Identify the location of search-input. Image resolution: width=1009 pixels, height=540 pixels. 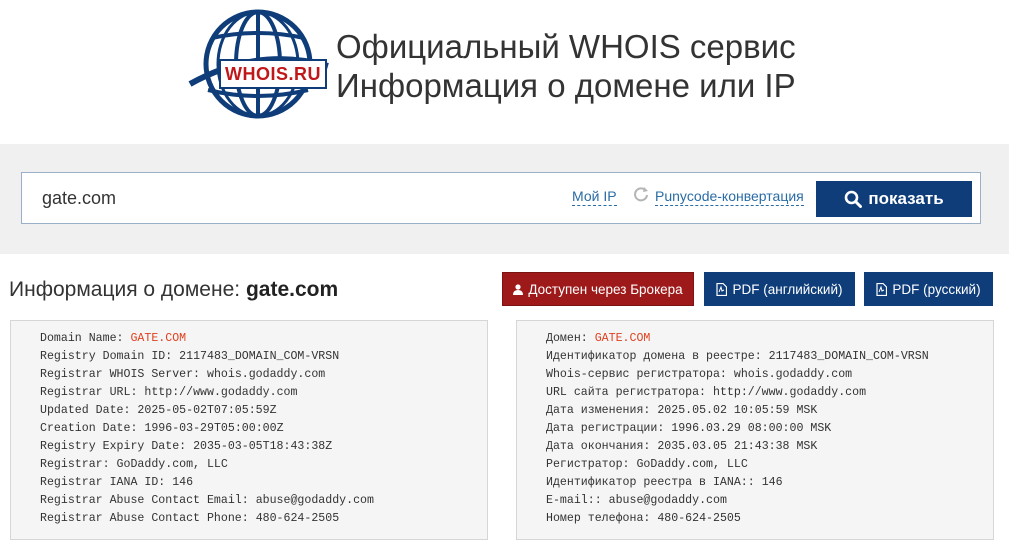
(302, 198).